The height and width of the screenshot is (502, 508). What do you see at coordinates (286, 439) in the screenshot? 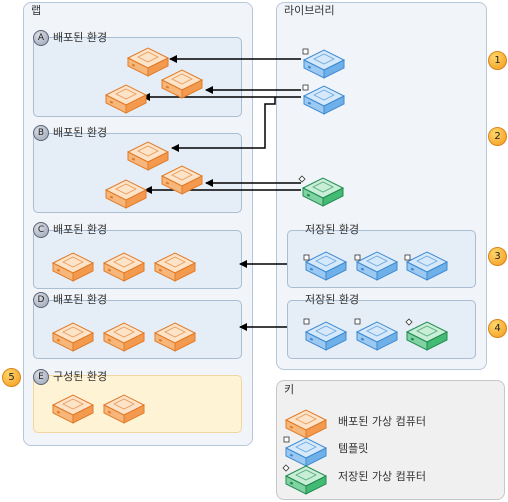
I see `key-template-marker-icon` at bounding box center [286, 439].